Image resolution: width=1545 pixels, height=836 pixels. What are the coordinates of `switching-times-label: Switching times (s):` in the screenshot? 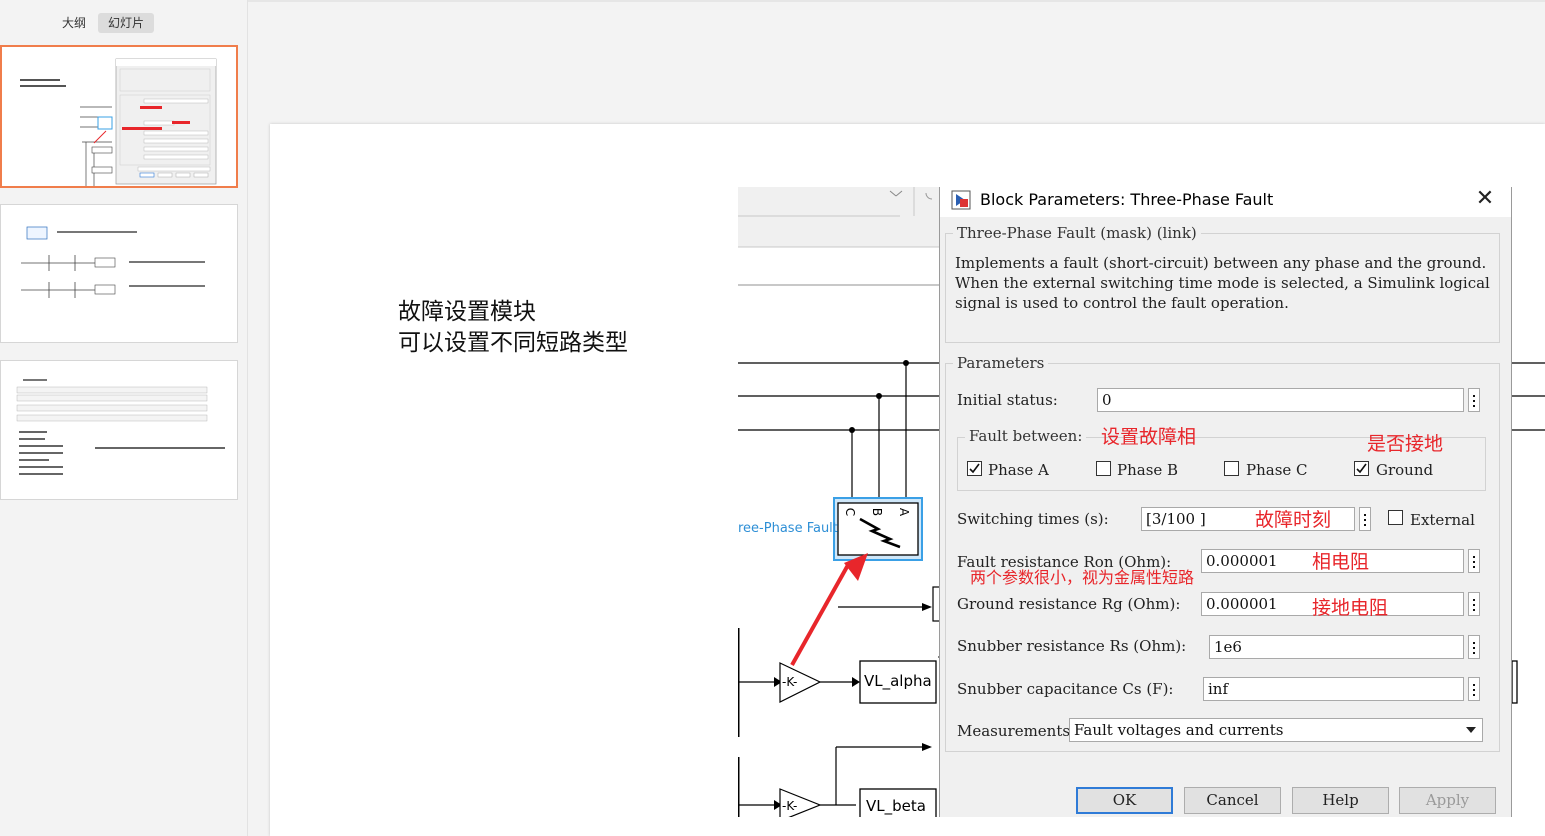 It's located at (1033, 519).